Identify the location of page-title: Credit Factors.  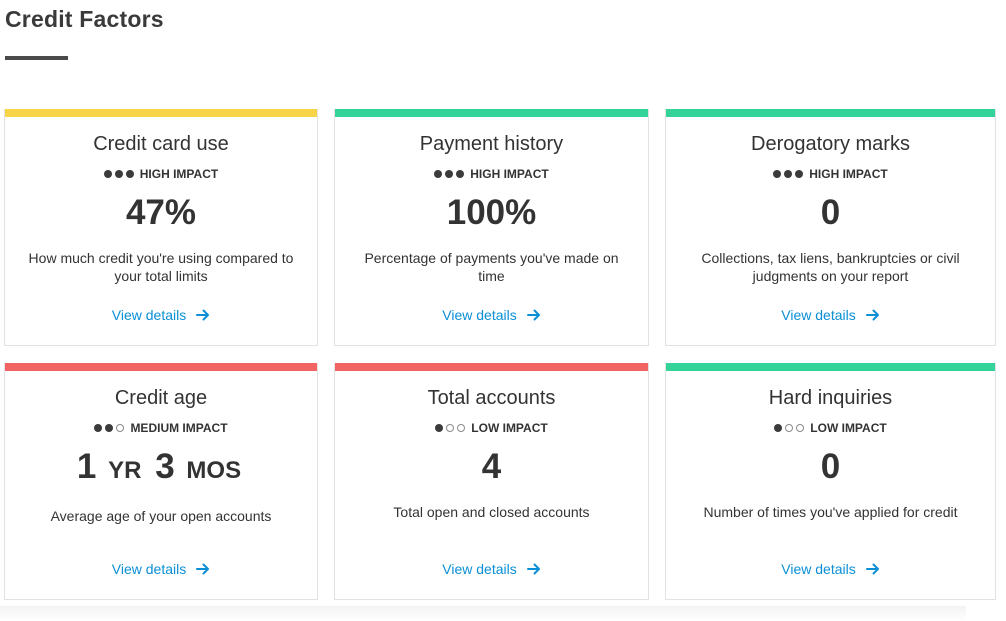
(84, 19).